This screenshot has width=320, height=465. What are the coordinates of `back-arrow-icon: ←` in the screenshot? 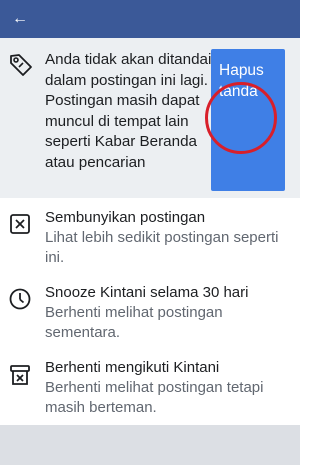 It's located at (20, 18).